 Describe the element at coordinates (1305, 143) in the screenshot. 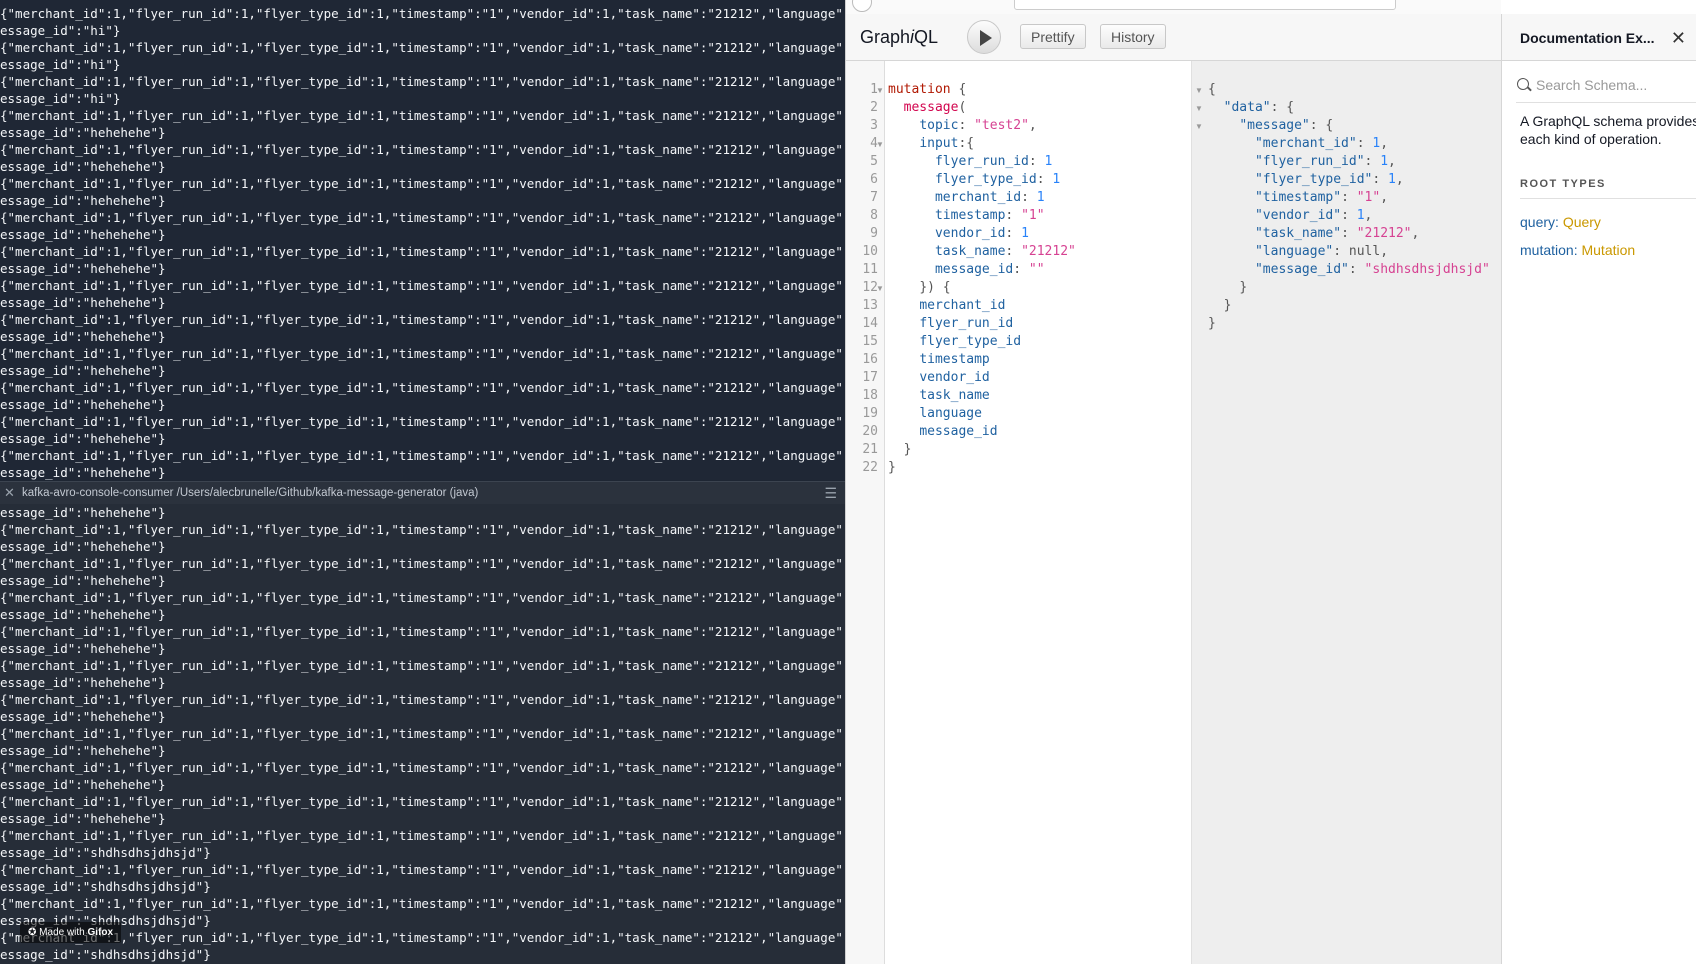

I see `json-key: "merchant_id"` at that location.